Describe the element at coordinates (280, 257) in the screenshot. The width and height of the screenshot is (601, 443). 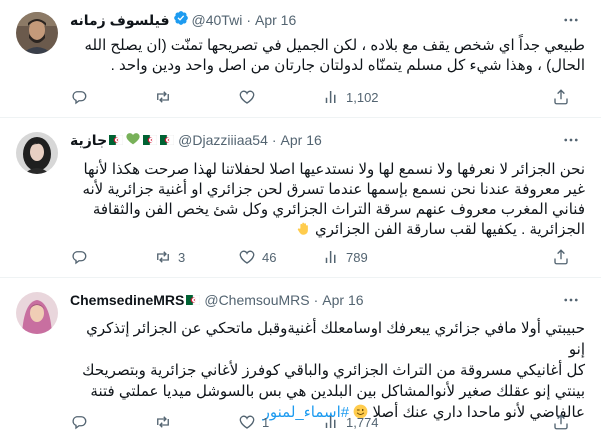
I see `like-button: 46` at that location.